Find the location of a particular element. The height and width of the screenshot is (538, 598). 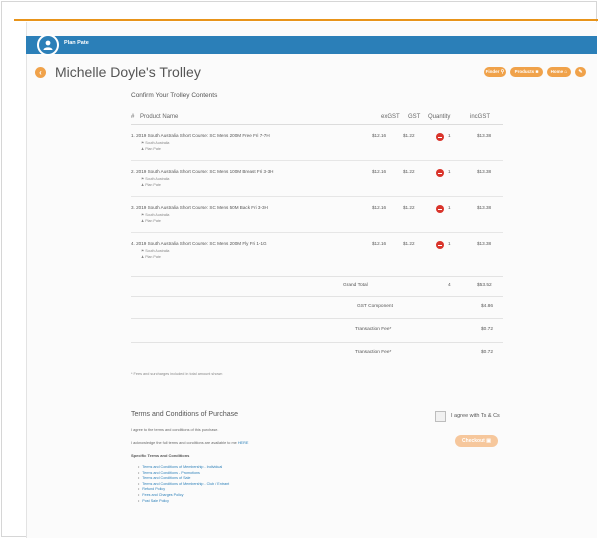

agree-terms-checkbox is located at coordinates (440, 416).